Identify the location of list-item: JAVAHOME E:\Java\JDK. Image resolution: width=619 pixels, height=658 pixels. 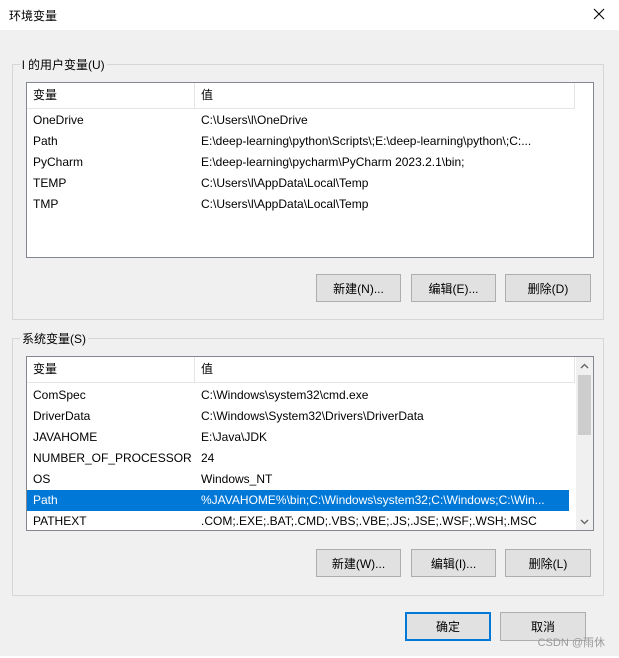
(298, 437).